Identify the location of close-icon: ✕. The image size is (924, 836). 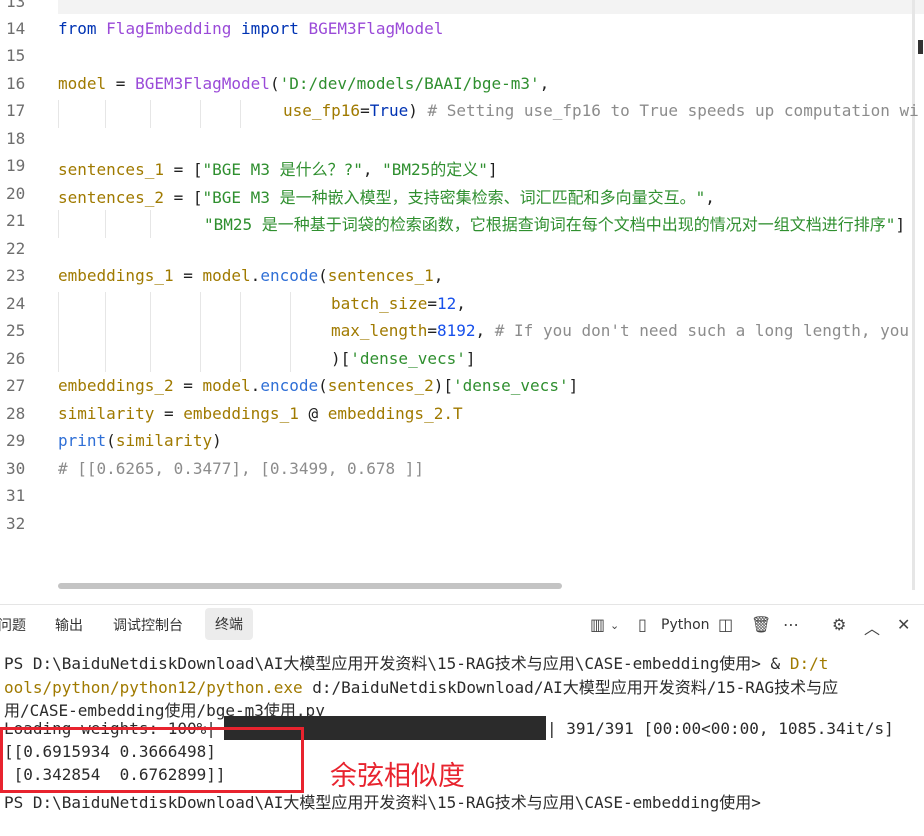
(903, 624).